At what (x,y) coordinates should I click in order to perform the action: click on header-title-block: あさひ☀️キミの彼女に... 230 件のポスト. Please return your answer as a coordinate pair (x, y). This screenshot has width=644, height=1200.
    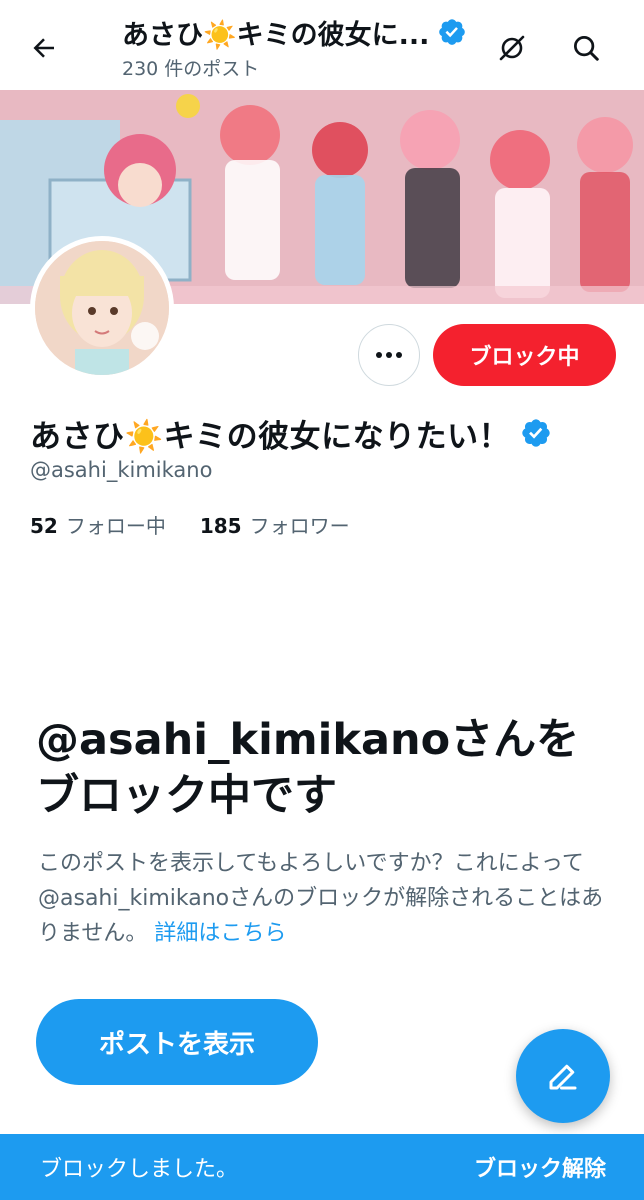
    Looking at the image, I should click on (307, 46).